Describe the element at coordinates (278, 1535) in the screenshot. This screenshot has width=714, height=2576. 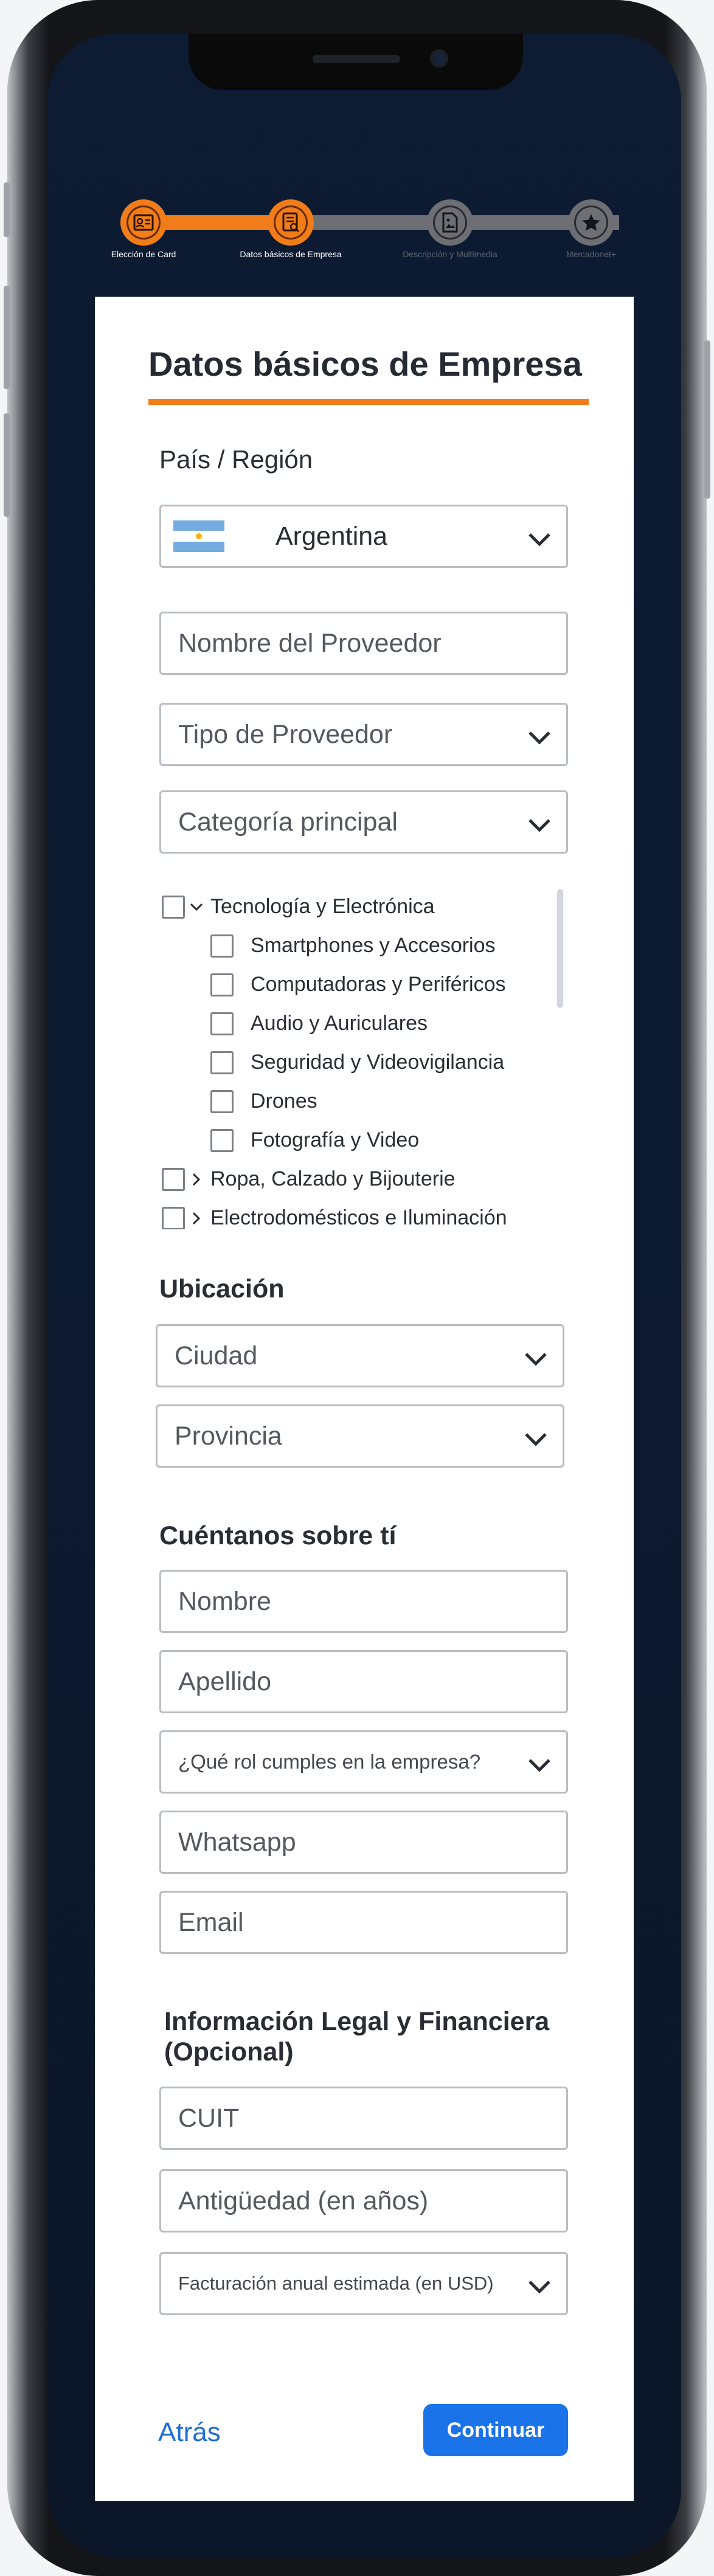
I see `about-heading: Cuéntanos sobre tí` at that location.